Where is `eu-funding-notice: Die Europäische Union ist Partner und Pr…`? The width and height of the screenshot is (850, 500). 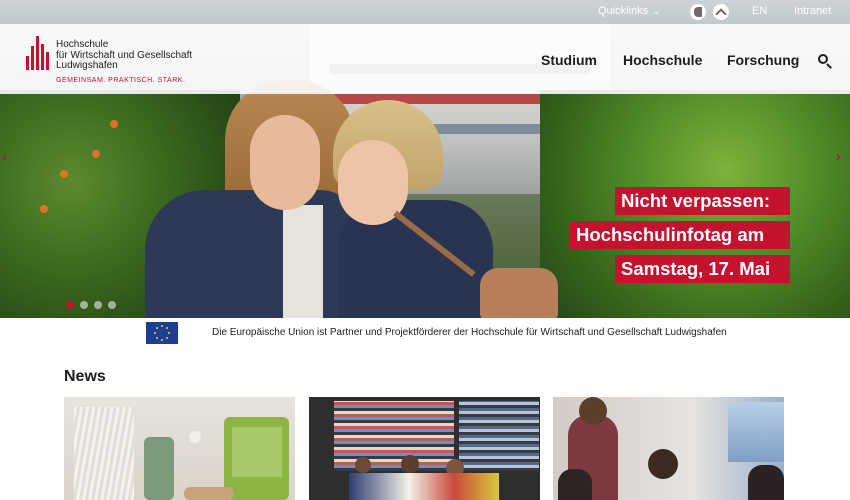
eu-funding-notice: Die Europäische Union ist Partner und Pr… is located at coordinates (425, 333).